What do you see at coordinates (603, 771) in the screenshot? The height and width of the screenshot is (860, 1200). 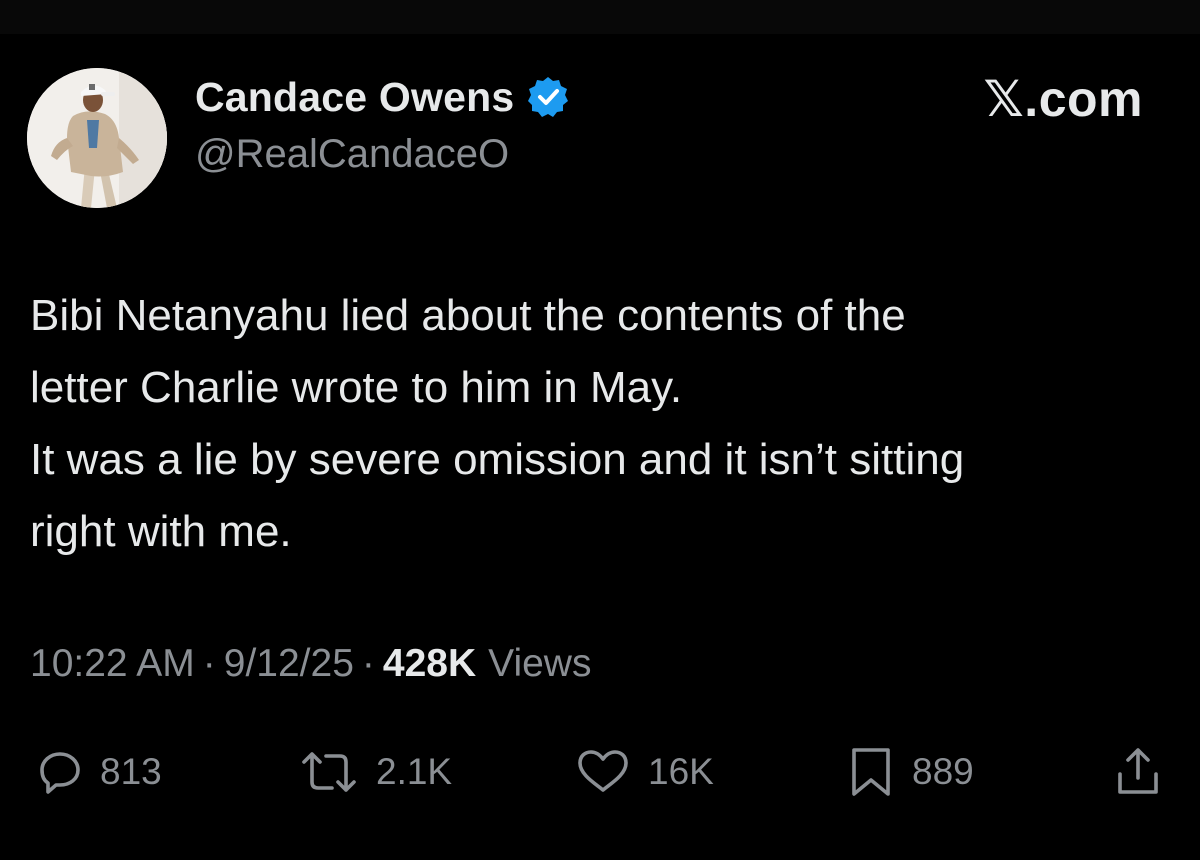 I see `heart-icon` at bounding box center [603, 771].